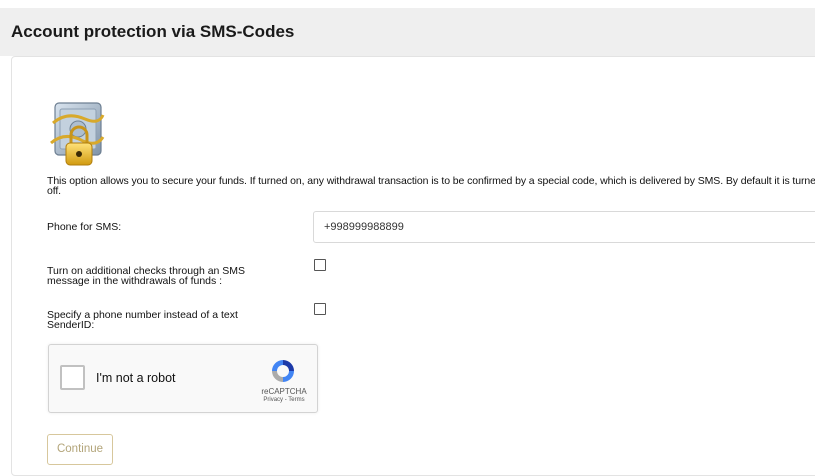  Describe the element at coordinates (284, 400) in the screenshot. I see `recaptcha-privacy-terms-links: Privacy - Terms` at that location.